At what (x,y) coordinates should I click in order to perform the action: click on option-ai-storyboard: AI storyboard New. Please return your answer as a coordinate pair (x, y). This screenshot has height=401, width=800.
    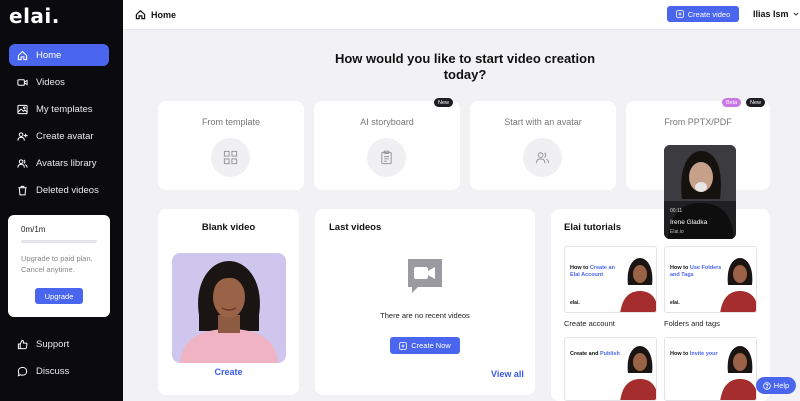
    Looking at the image, I should click on (387, 144).